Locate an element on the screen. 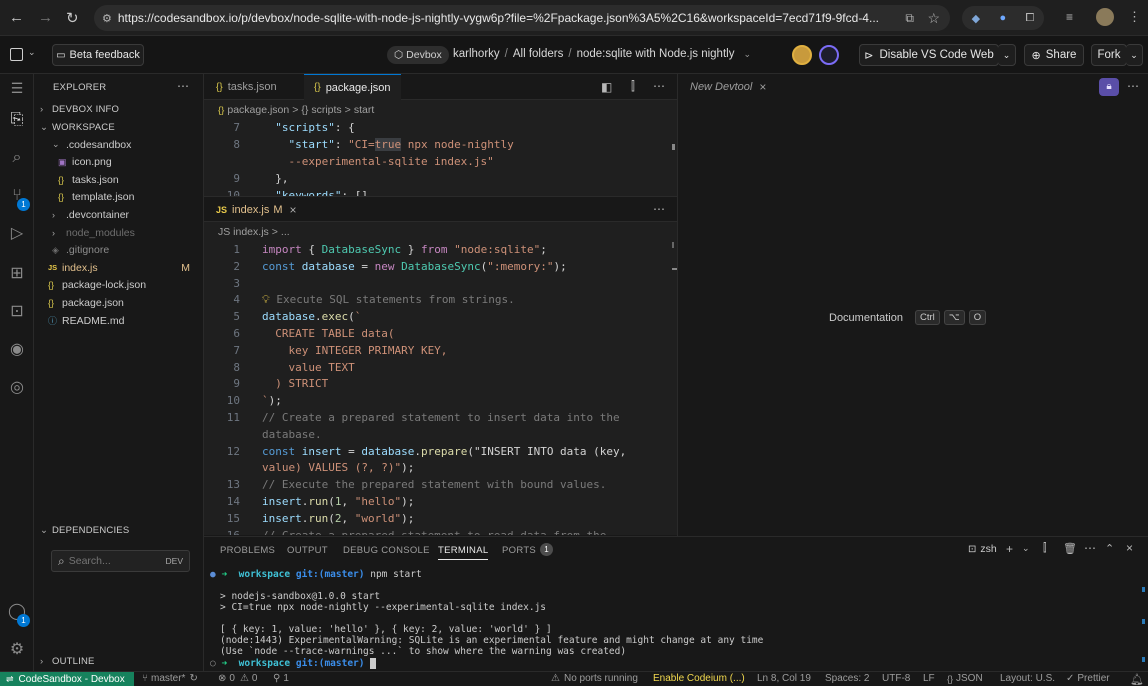 The image size is (1148, 686). code-line: "keywords": [] is located at coordinates (315, 192).